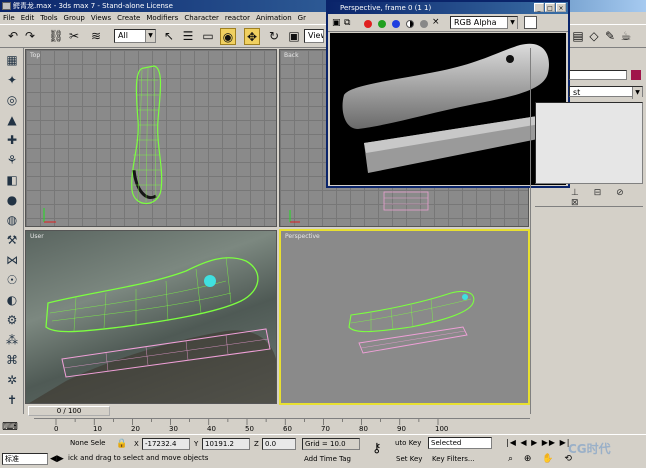  I want to click on box-icon: ◧, so click(12, 180).